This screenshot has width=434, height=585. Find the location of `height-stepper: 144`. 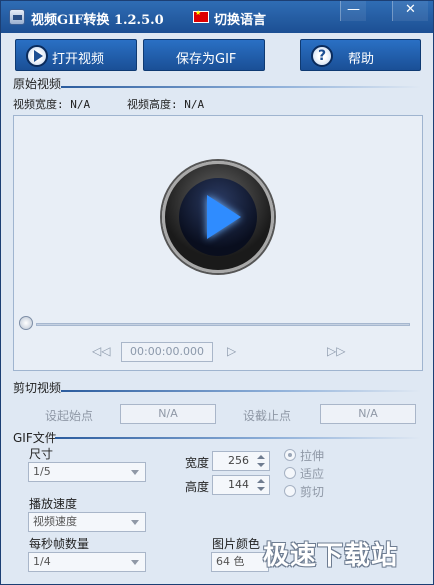

height-stepper: 144 is located at coordinates (241, 485).